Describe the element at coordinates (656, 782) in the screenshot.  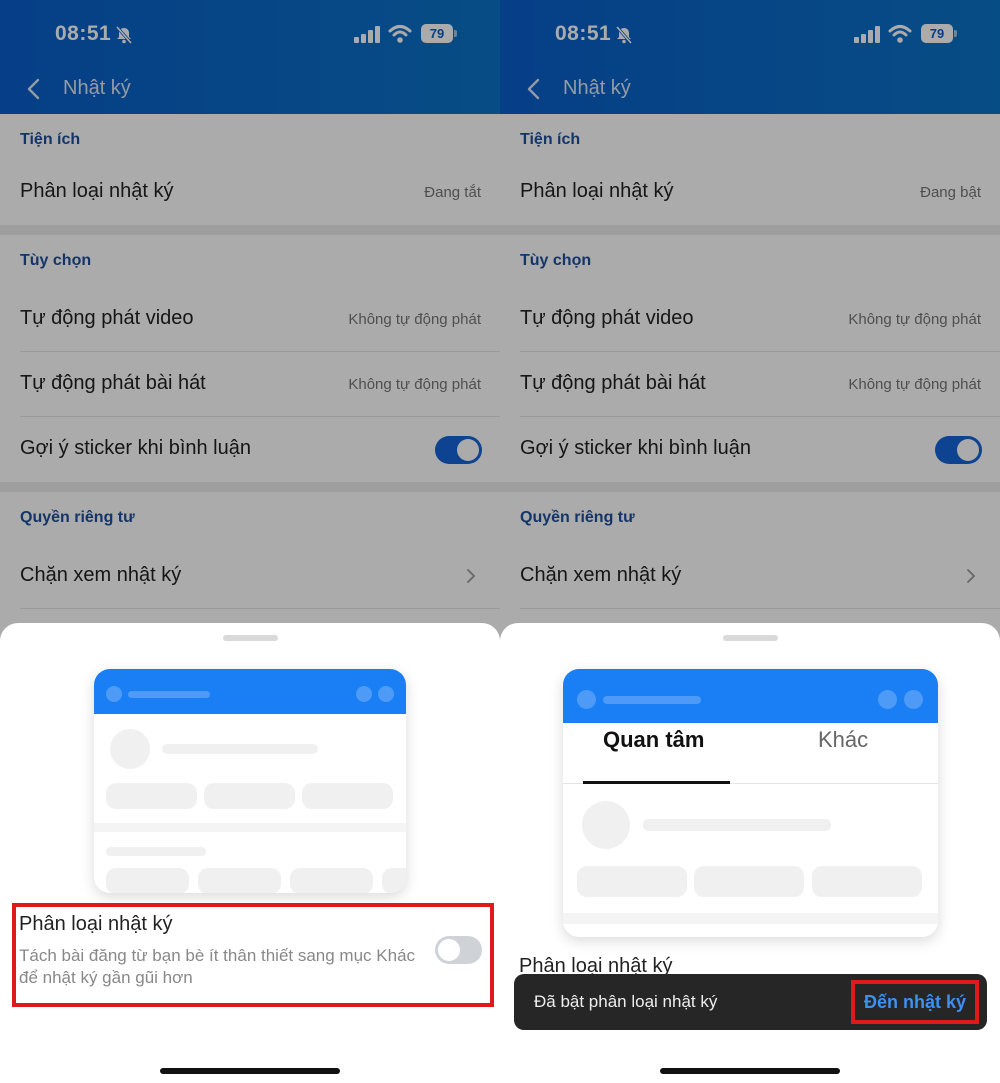
I see `active-tab-indicator` at that location.